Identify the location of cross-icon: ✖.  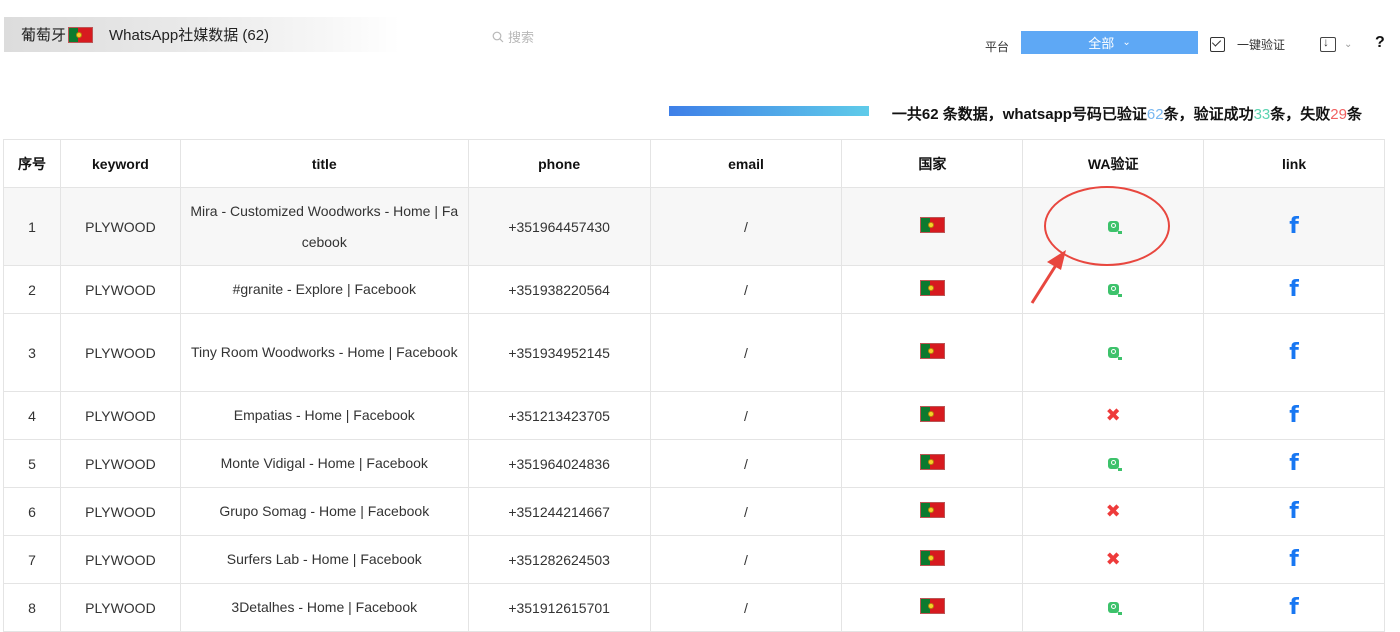
(1113, 511).